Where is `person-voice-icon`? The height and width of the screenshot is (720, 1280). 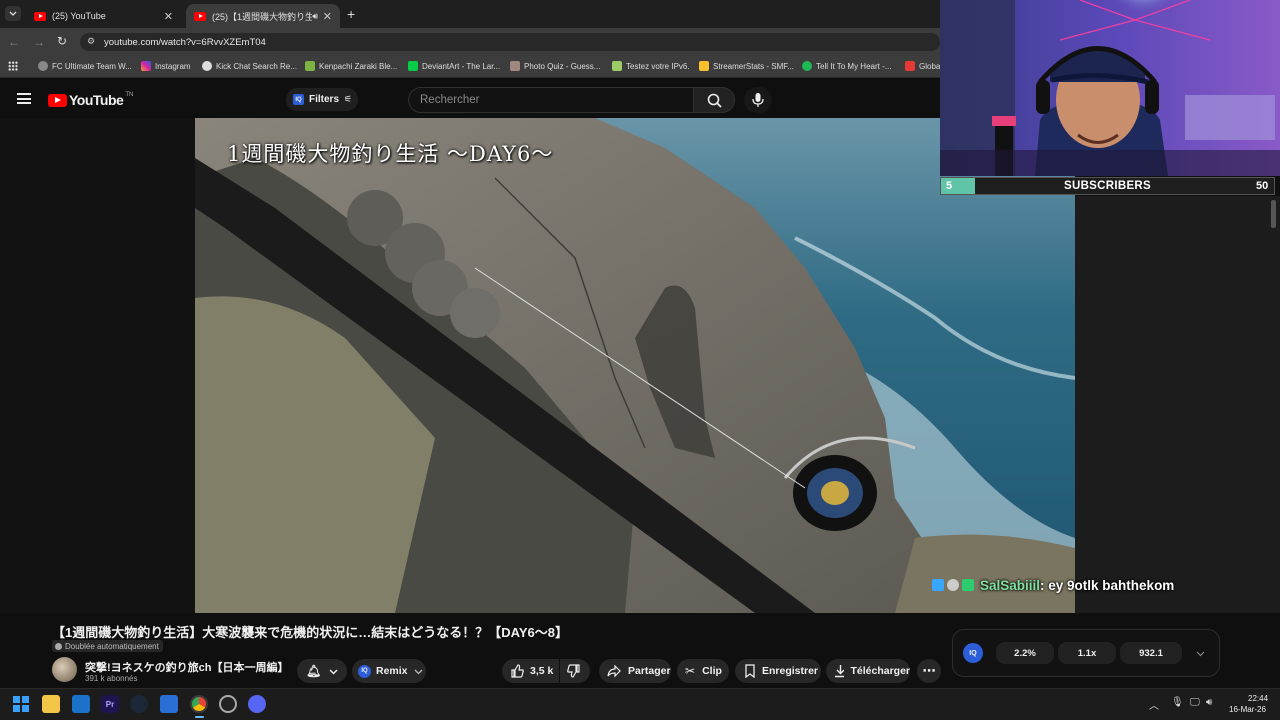
person-voice-icon is located at coordinates (58, 646).